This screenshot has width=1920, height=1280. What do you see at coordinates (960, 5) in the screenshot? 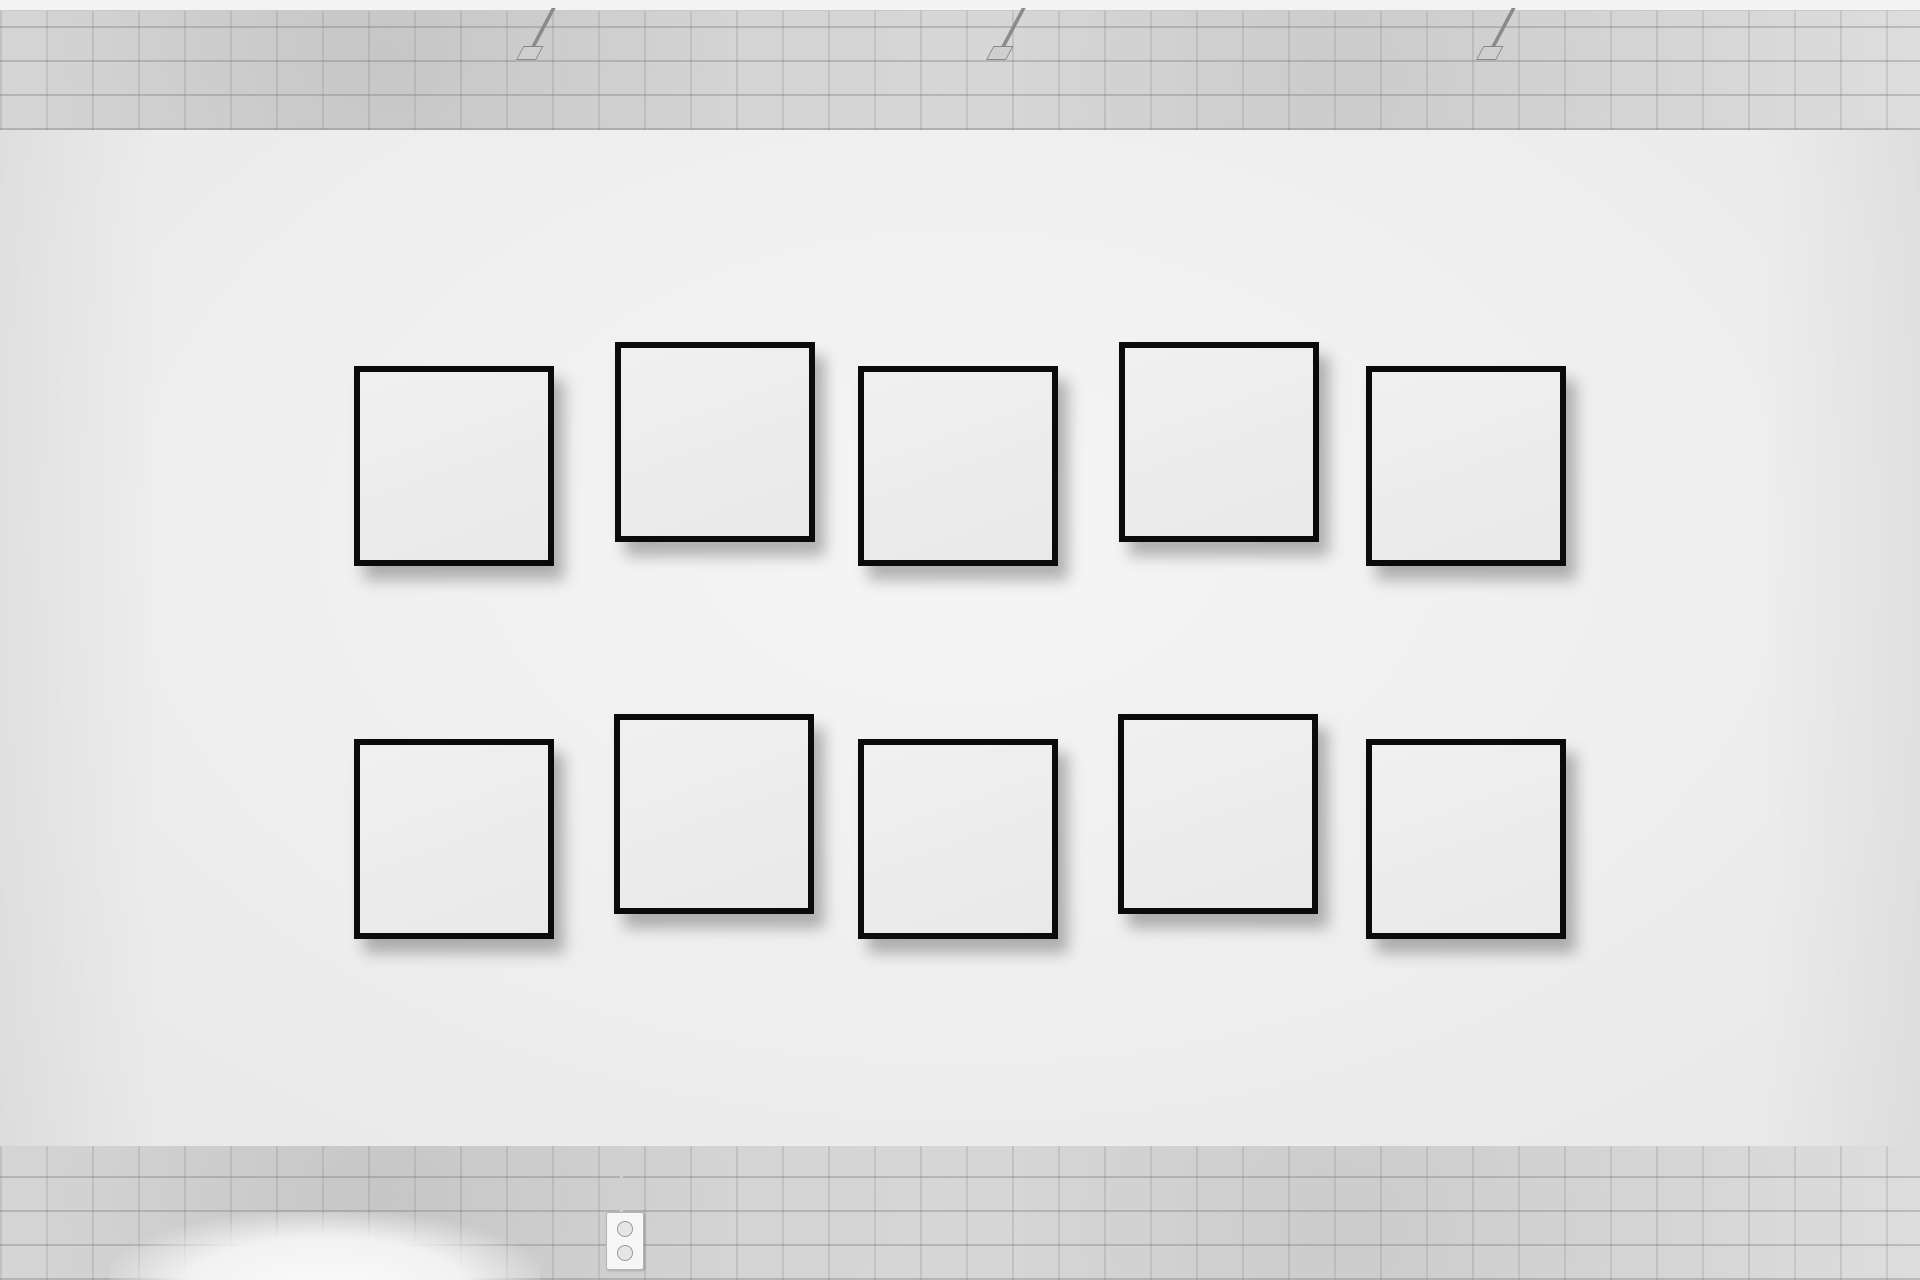
I see `ceiling-rail` at bounding box center [960, 5].